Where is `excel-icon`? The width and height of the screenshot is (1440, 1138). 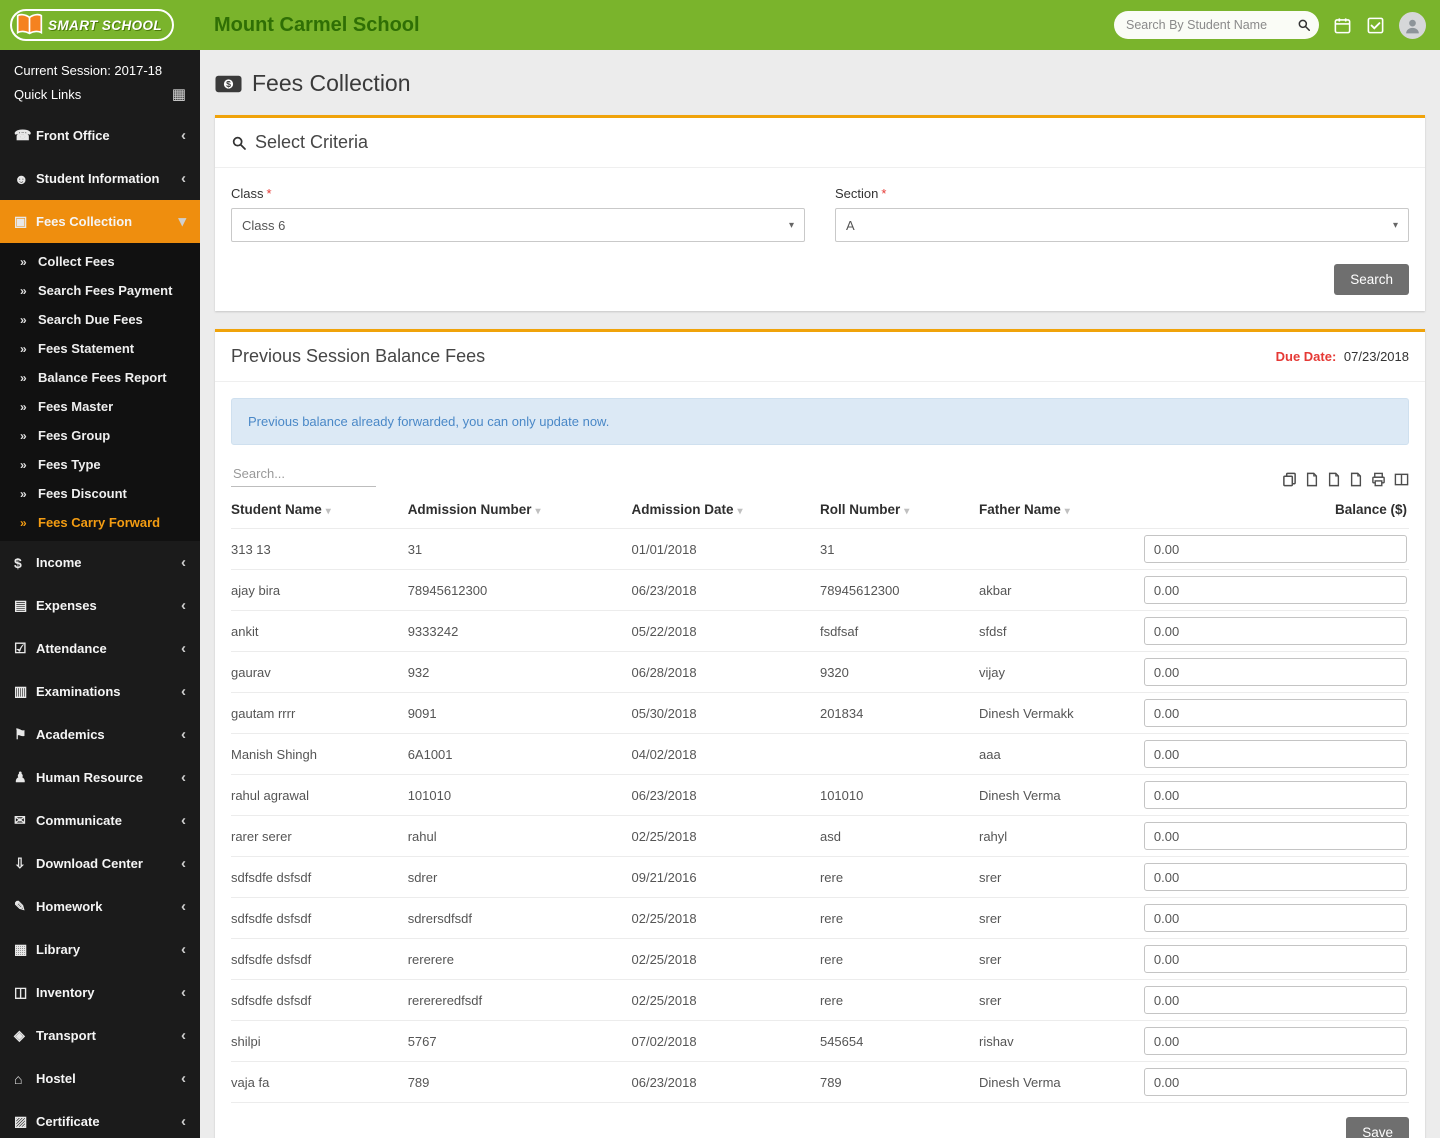 excel-icon is located at coordinates (1312, 479).